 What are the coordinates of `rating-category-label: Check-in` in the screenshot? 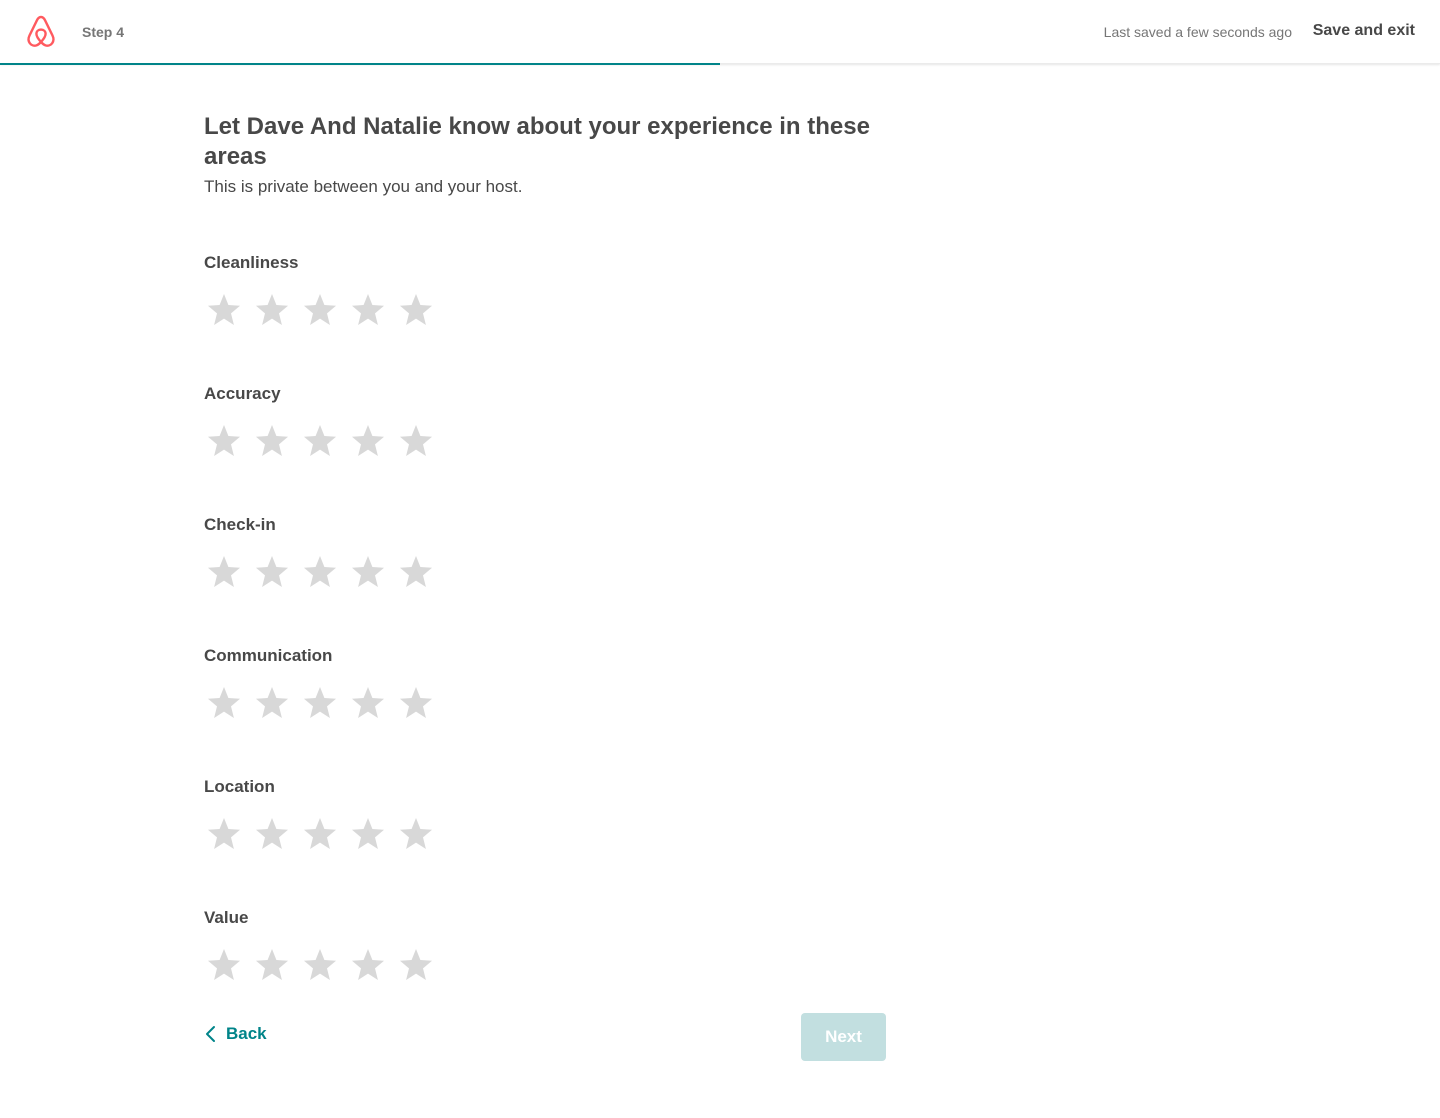 It's located at (240, 524).